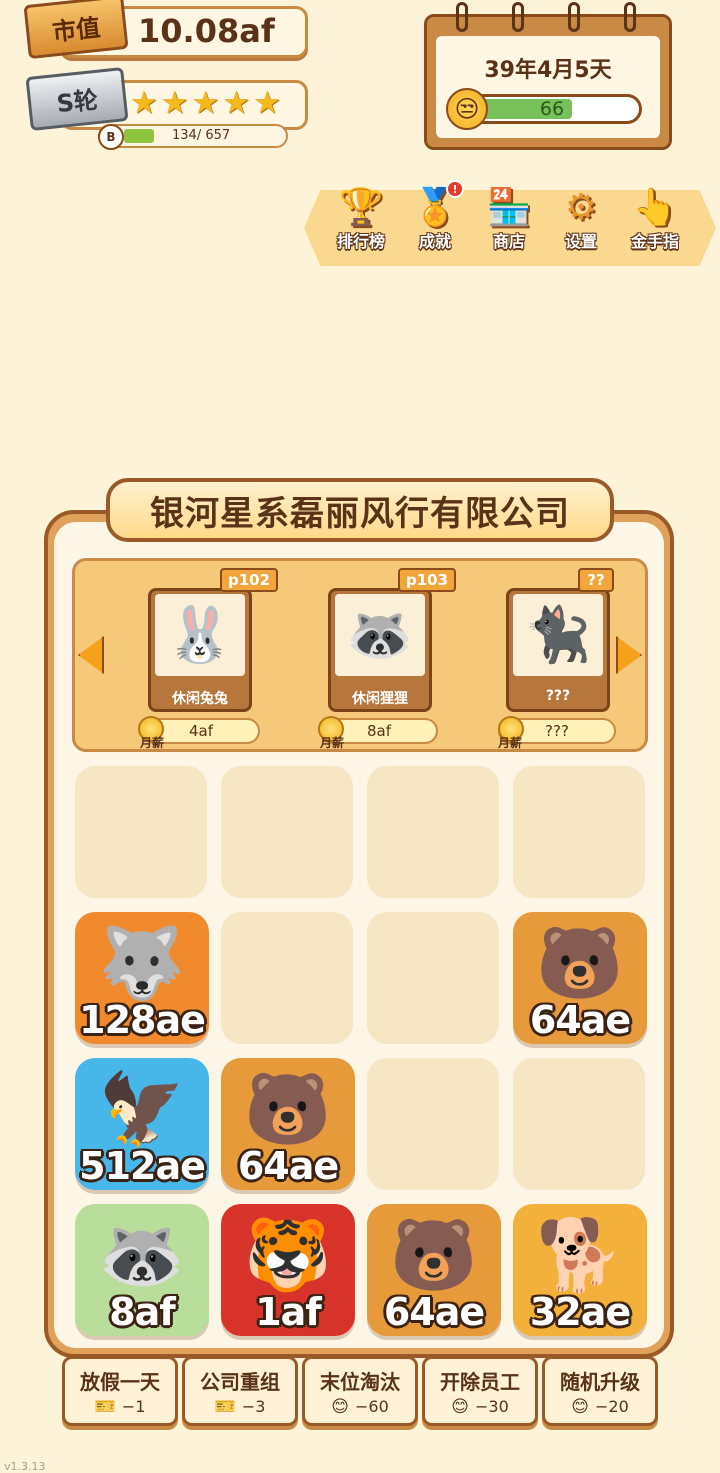 The height and width of the screenshot is (1473, 720). What do you see at coordinates (77, 101) in the screenshot?
I see `rank-label: S轮` at bounding box center [77, 101].